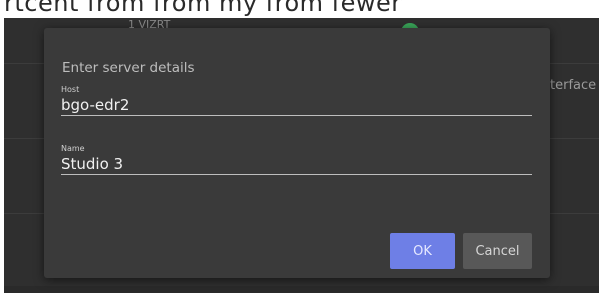 The height and width of the screenshot is (293, 599). I want to click on cancel-button: Cancel, so click(497, 251).